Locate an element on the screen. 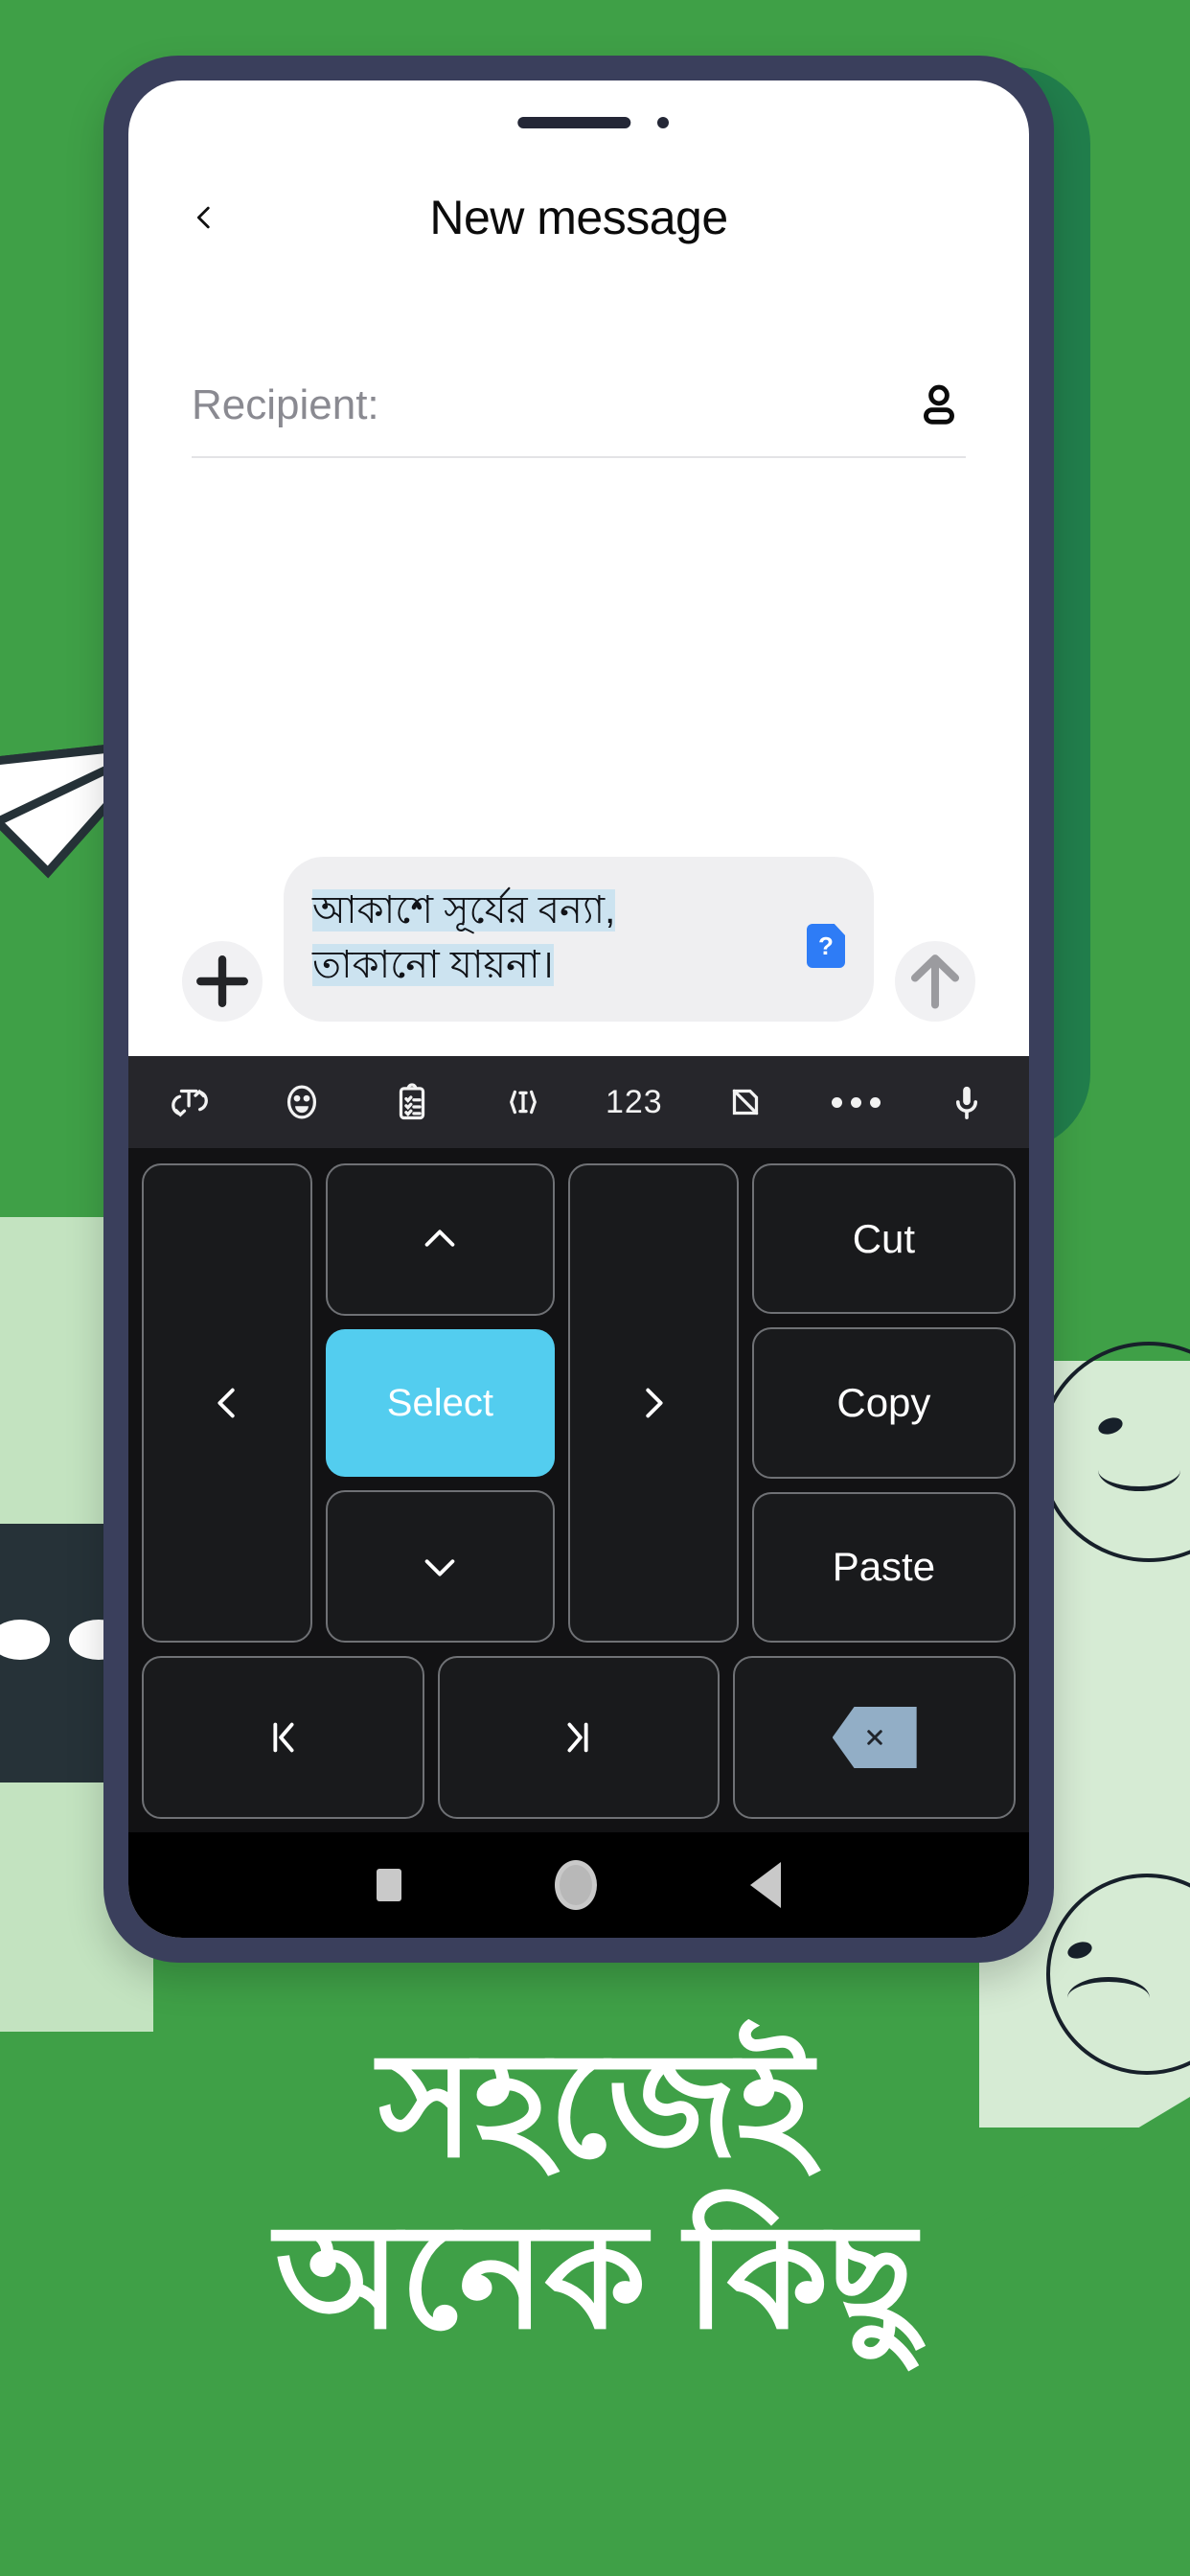 The width and height of the screenshot is (1190, 2576). arrow-up-icon is located at coordinates (935, 981).